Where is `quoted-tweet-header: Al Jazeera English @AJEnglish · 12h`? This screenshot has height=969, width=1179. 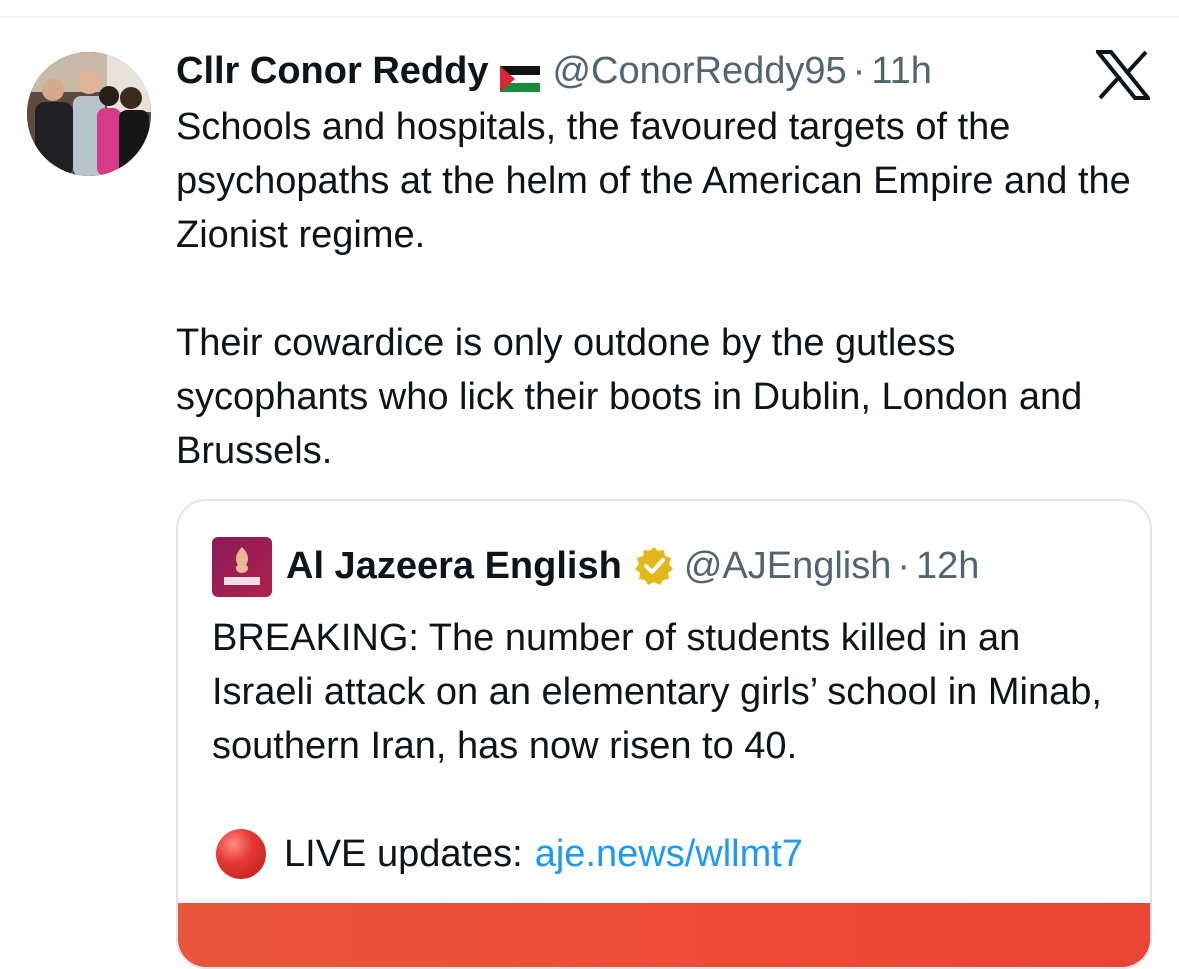
quoted-tweet-header: Al Jazeera English @AJEnglish · 12h is located at coordinates (632, 566).